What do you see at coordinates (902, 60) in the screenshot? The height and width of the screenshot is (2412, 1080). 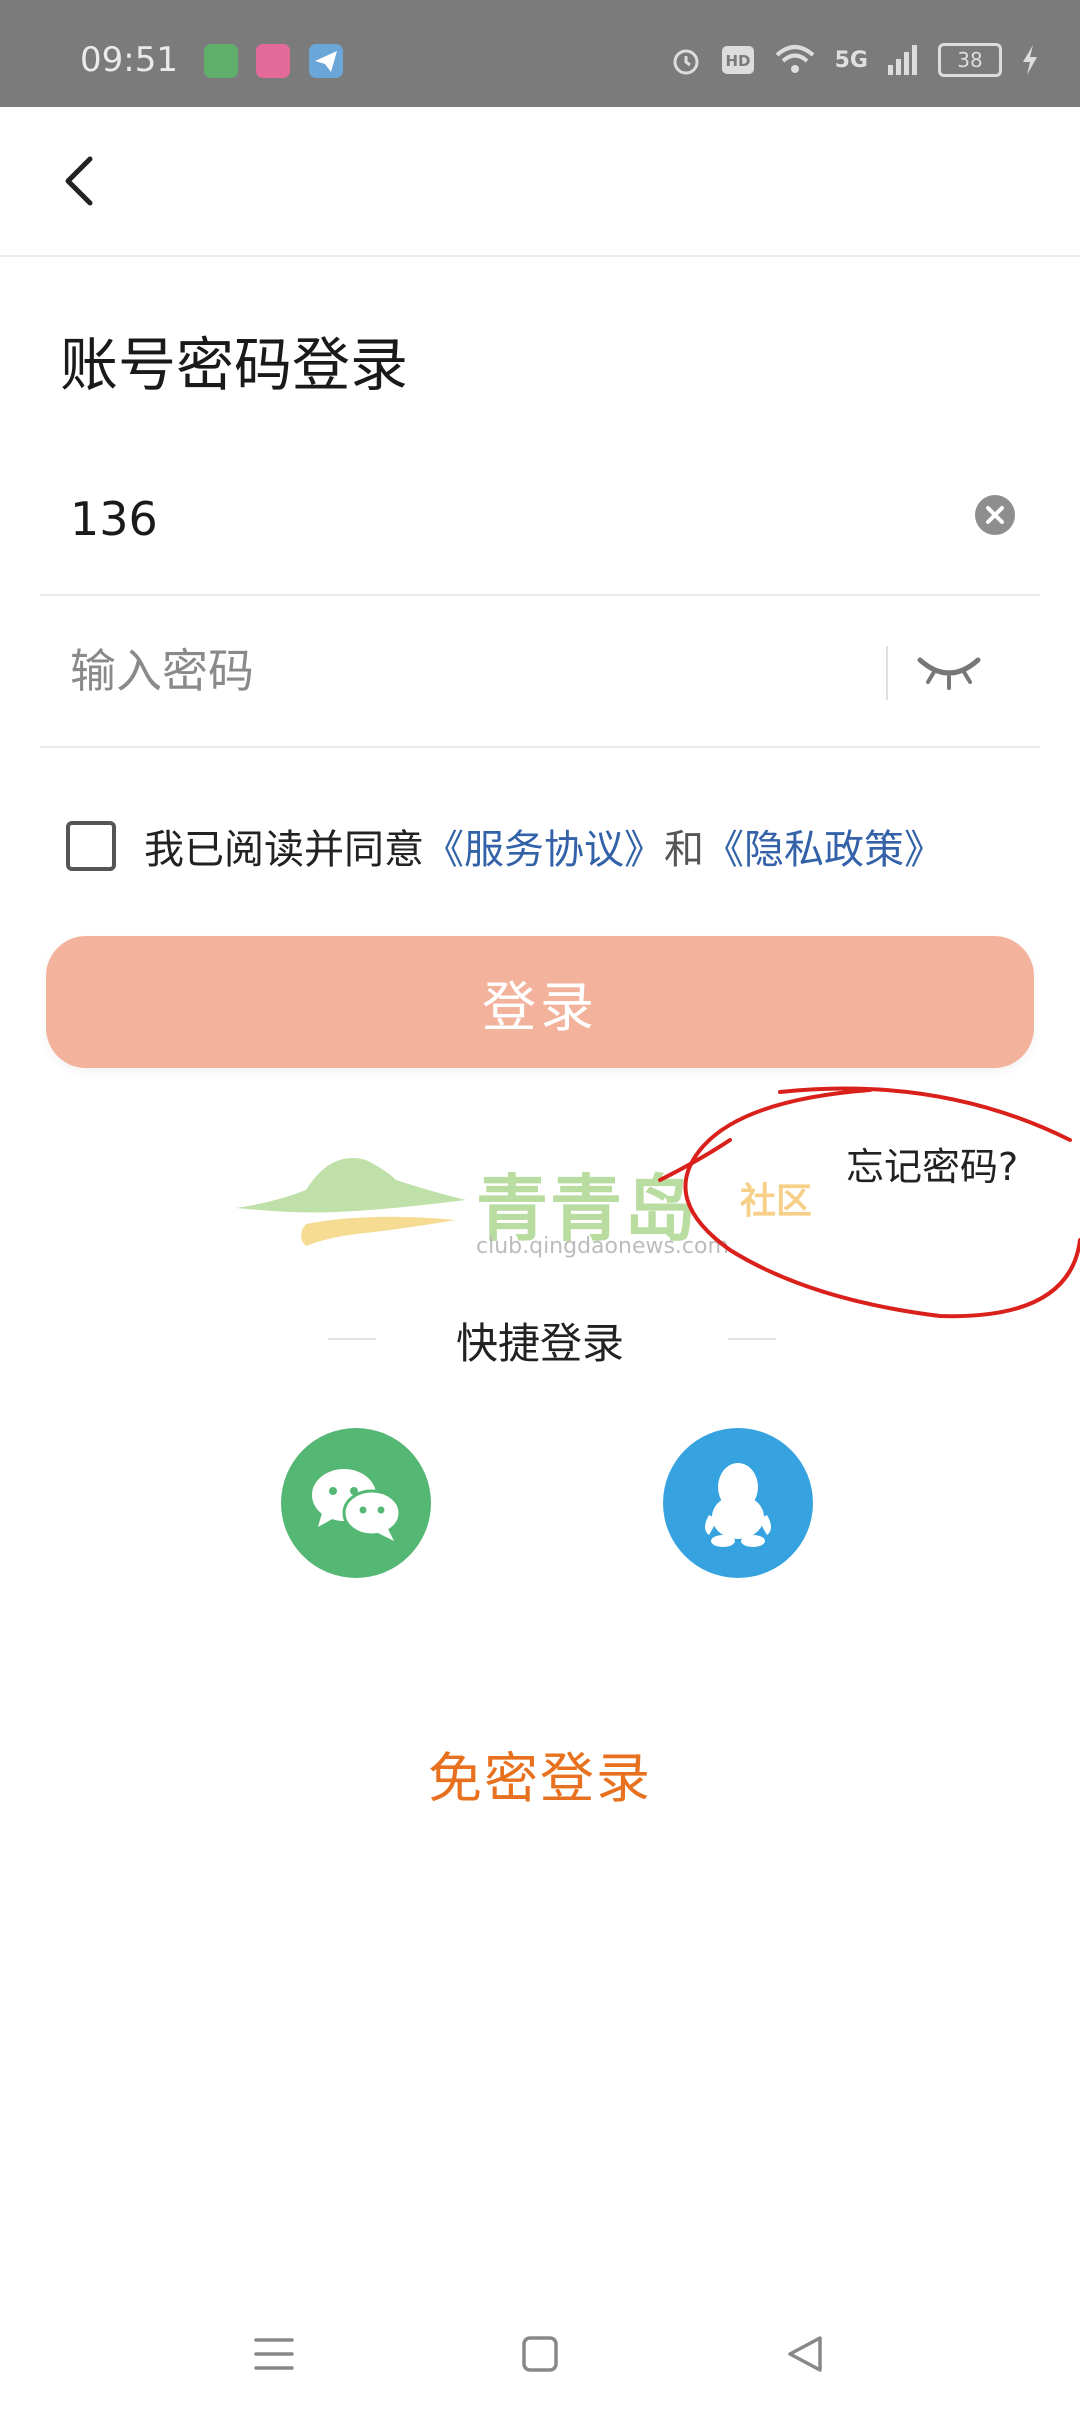 I see `signal-icon` at bounding box center [902, 60].